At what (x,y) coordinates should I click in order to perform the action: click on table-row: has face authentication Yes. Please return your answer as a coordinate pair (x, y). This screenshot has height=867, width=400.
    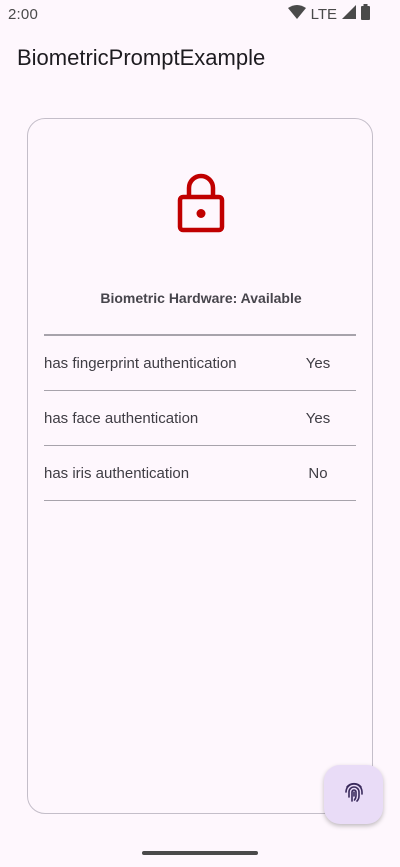
    Looking at the image, I should click on (200, 418).